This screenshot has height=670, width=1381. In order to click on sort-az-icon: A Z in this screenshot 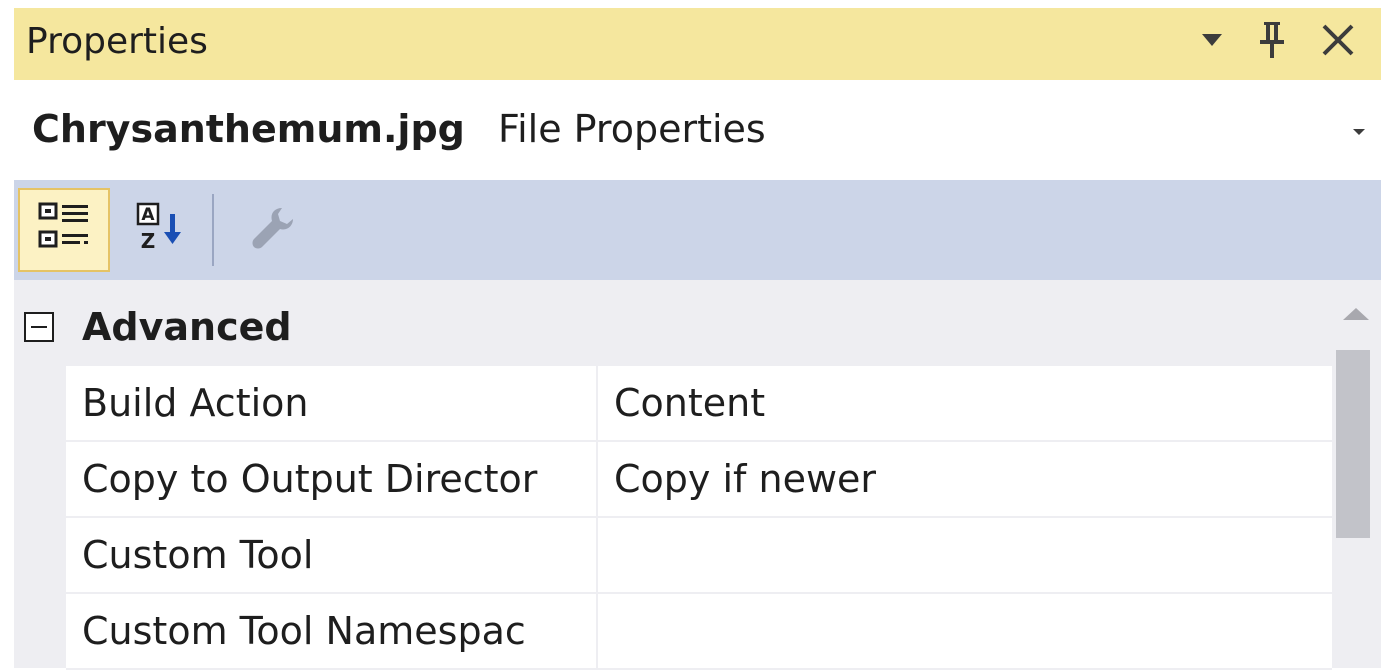, I will do `click(160, 230)`.